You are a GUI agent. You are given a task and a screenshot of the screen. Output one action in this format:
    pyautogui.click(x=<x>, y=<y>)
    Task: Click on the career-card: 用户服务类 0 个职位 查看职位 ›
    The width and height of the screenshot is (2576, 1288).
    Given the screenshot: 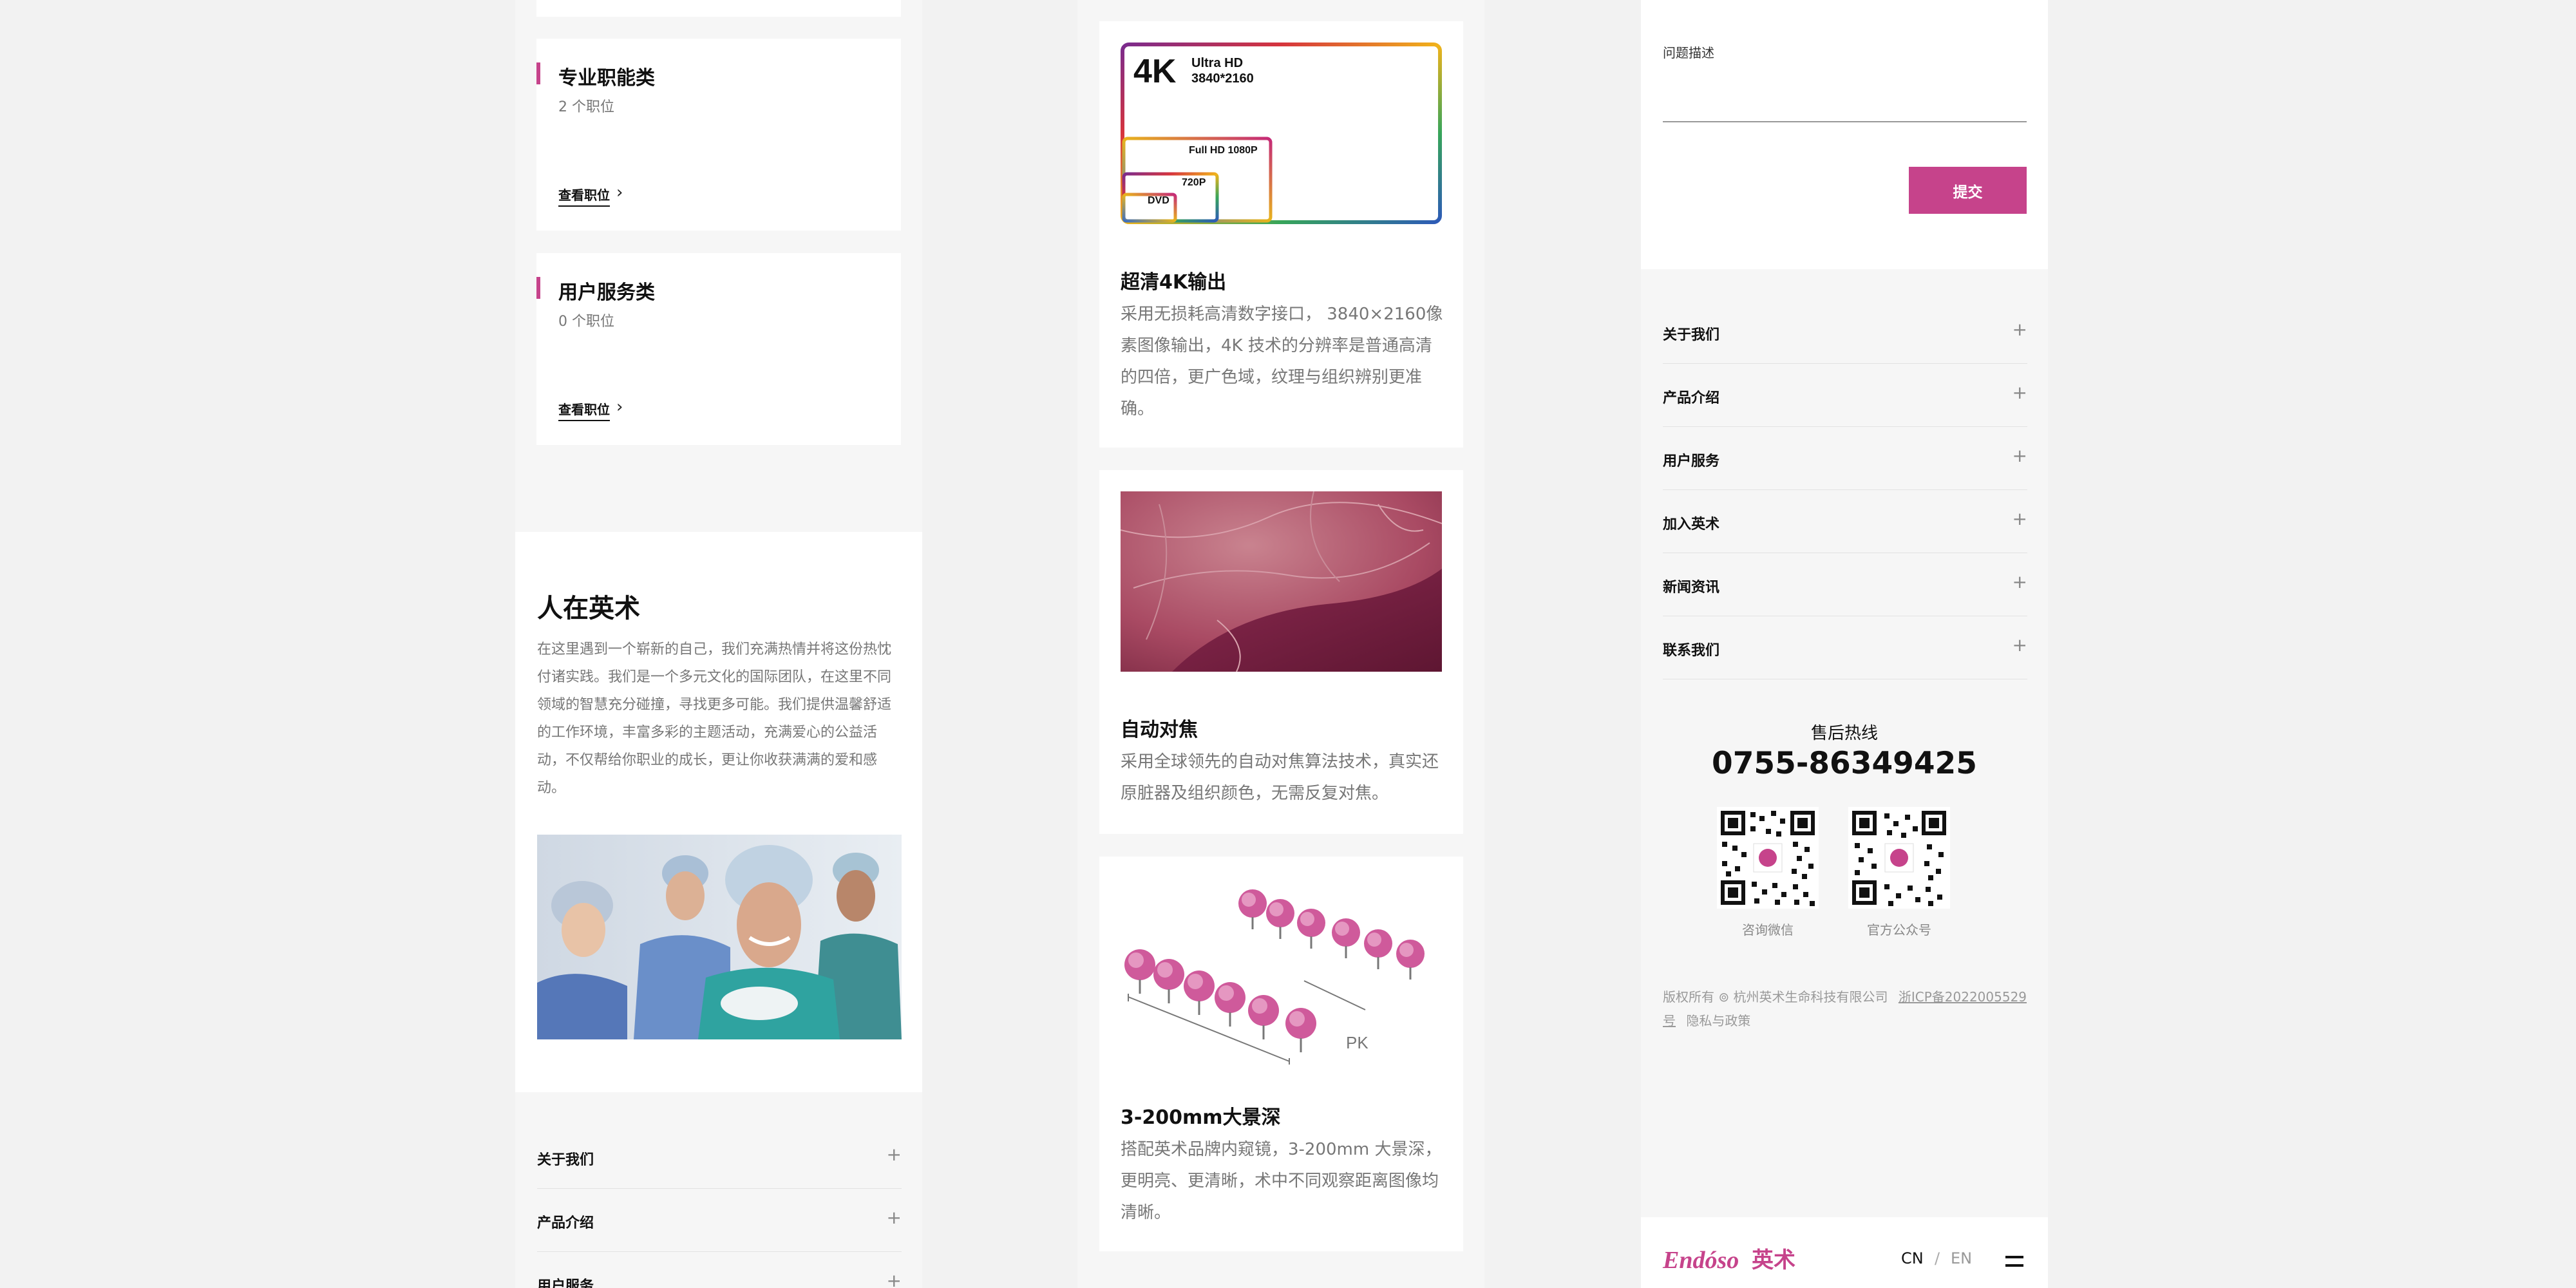 What is the action you would take?
    pyautogui.click(x=718, y=349)
    